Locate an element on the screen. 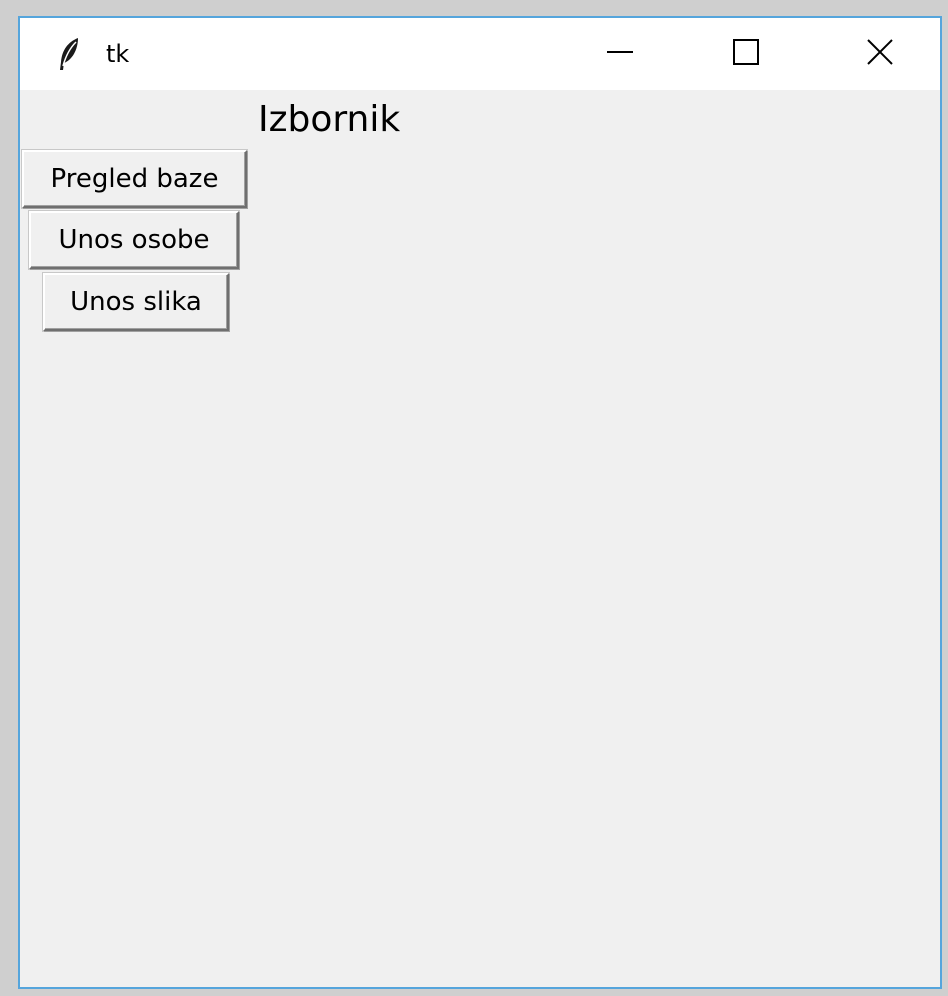 Image resolution: width=948 pixels, height=996 pixels. feather-icon is located at coordinates (69, 54).